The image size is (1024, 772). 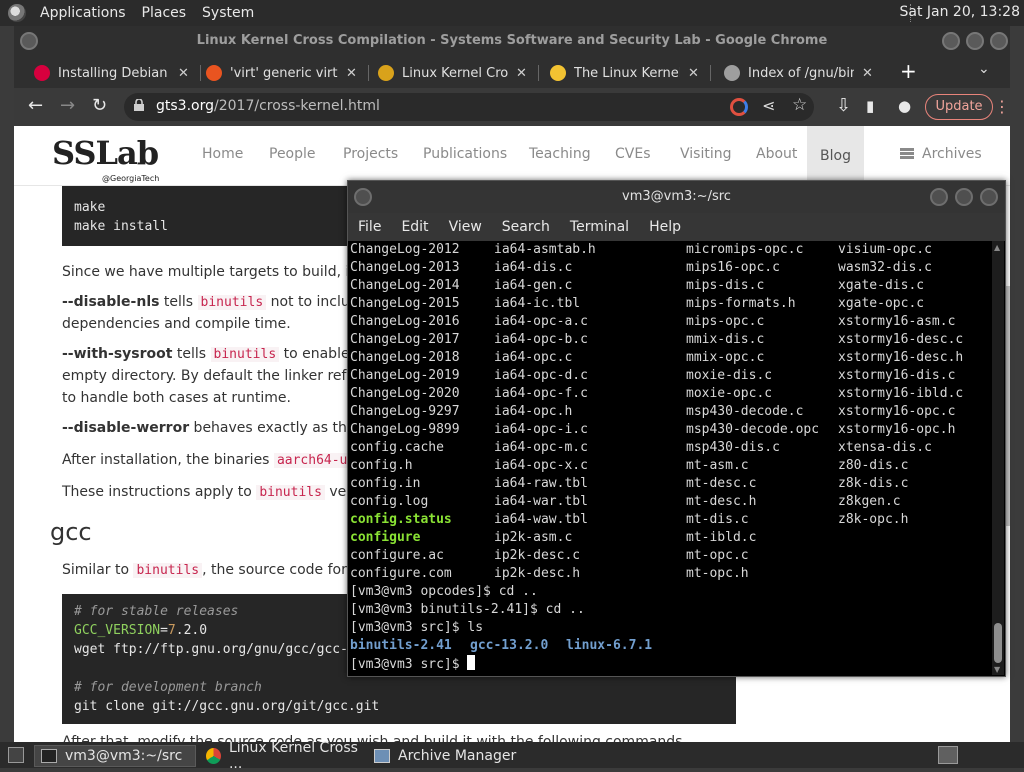 What do you see at coordinates (164, 13) in the screenshot?
I see `places-menu: Places` at bounding box center [164, 13].